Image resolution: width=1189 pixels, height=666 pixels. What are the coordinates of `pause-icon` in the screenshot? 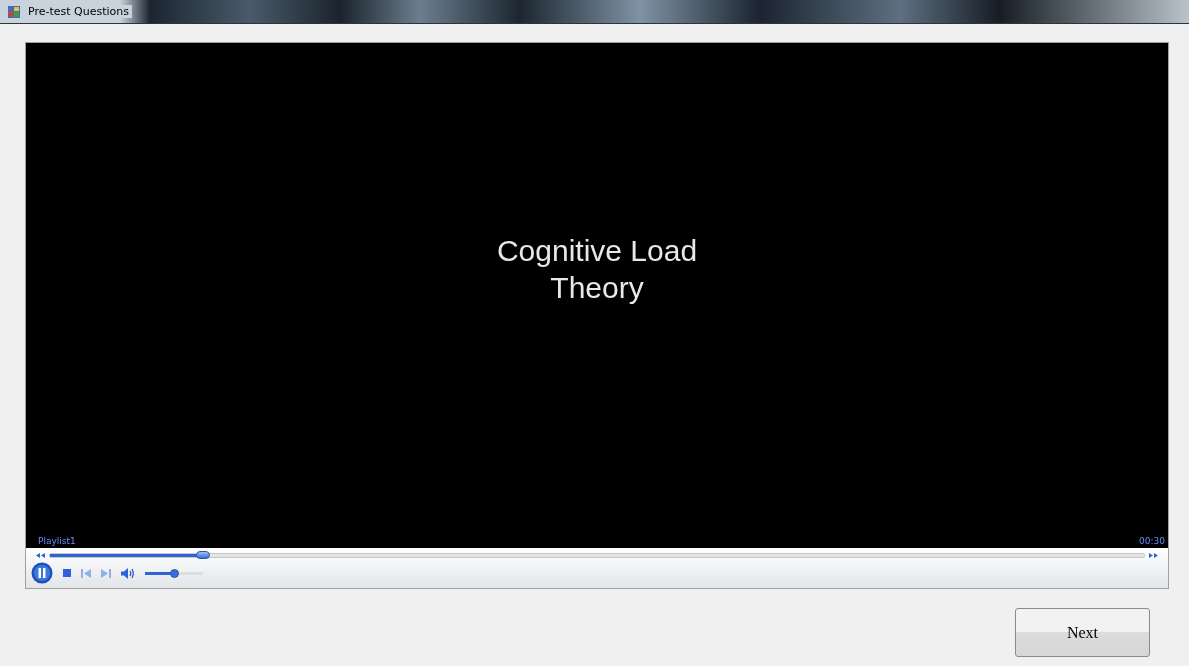 It's located at (42, 573).